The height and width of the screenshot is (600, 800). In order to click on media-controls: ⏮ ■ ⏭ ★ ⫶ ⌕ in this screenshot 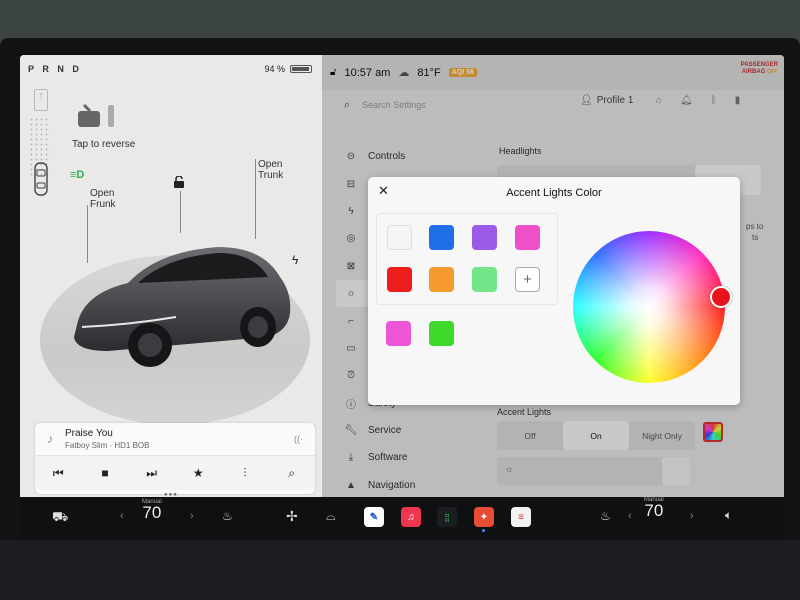, I will do `click(175, 472)`.